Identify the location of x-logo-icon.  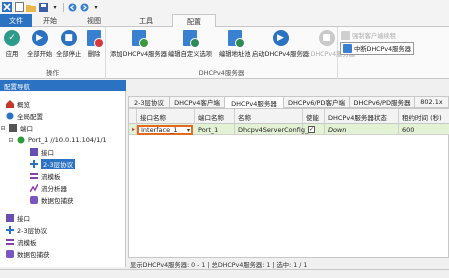
(7, 7).